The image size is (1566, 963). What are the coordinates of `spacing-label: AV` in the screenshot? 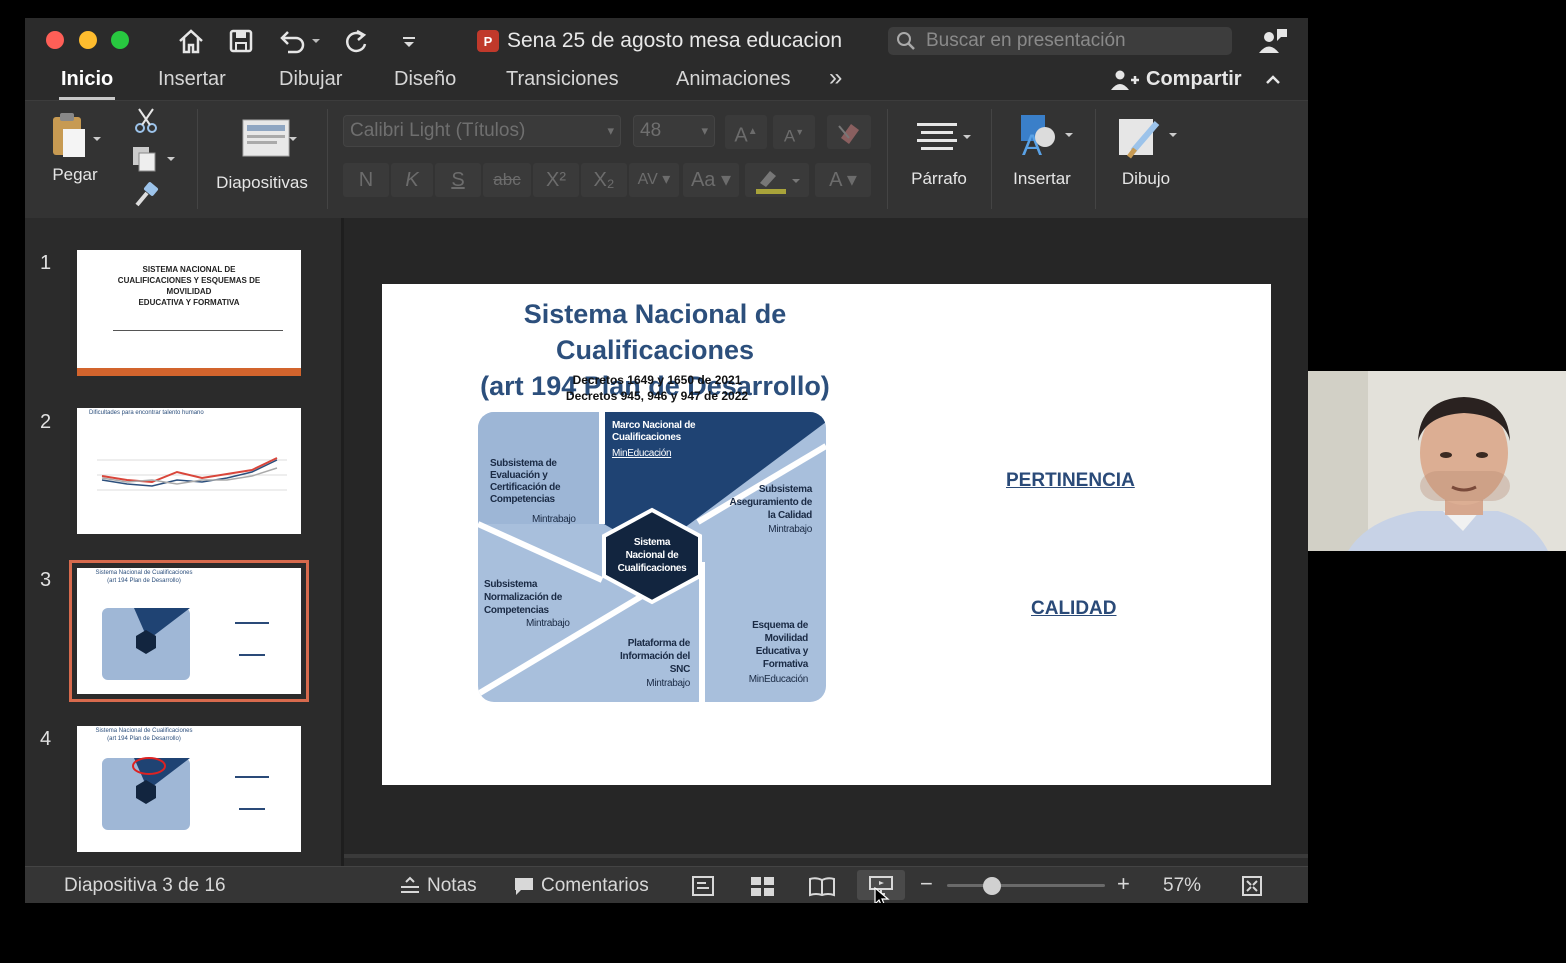 It's located at (647, 179).